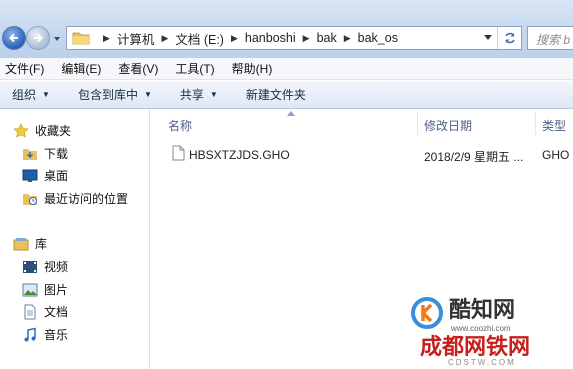 Image resolution: width=573 pixels, height=369 pixels. I want to click on column-header: 名称 修改日期 类型, so click(362, 123).